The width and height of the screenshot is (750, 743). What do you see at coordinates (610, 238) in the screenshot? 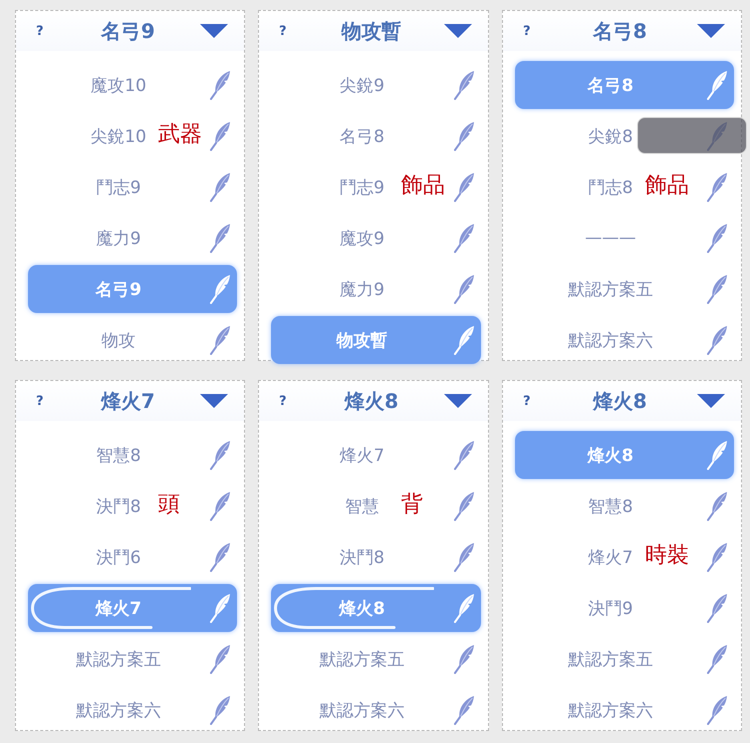
I see `plan-option: ———` at bounding box center [610, 238].